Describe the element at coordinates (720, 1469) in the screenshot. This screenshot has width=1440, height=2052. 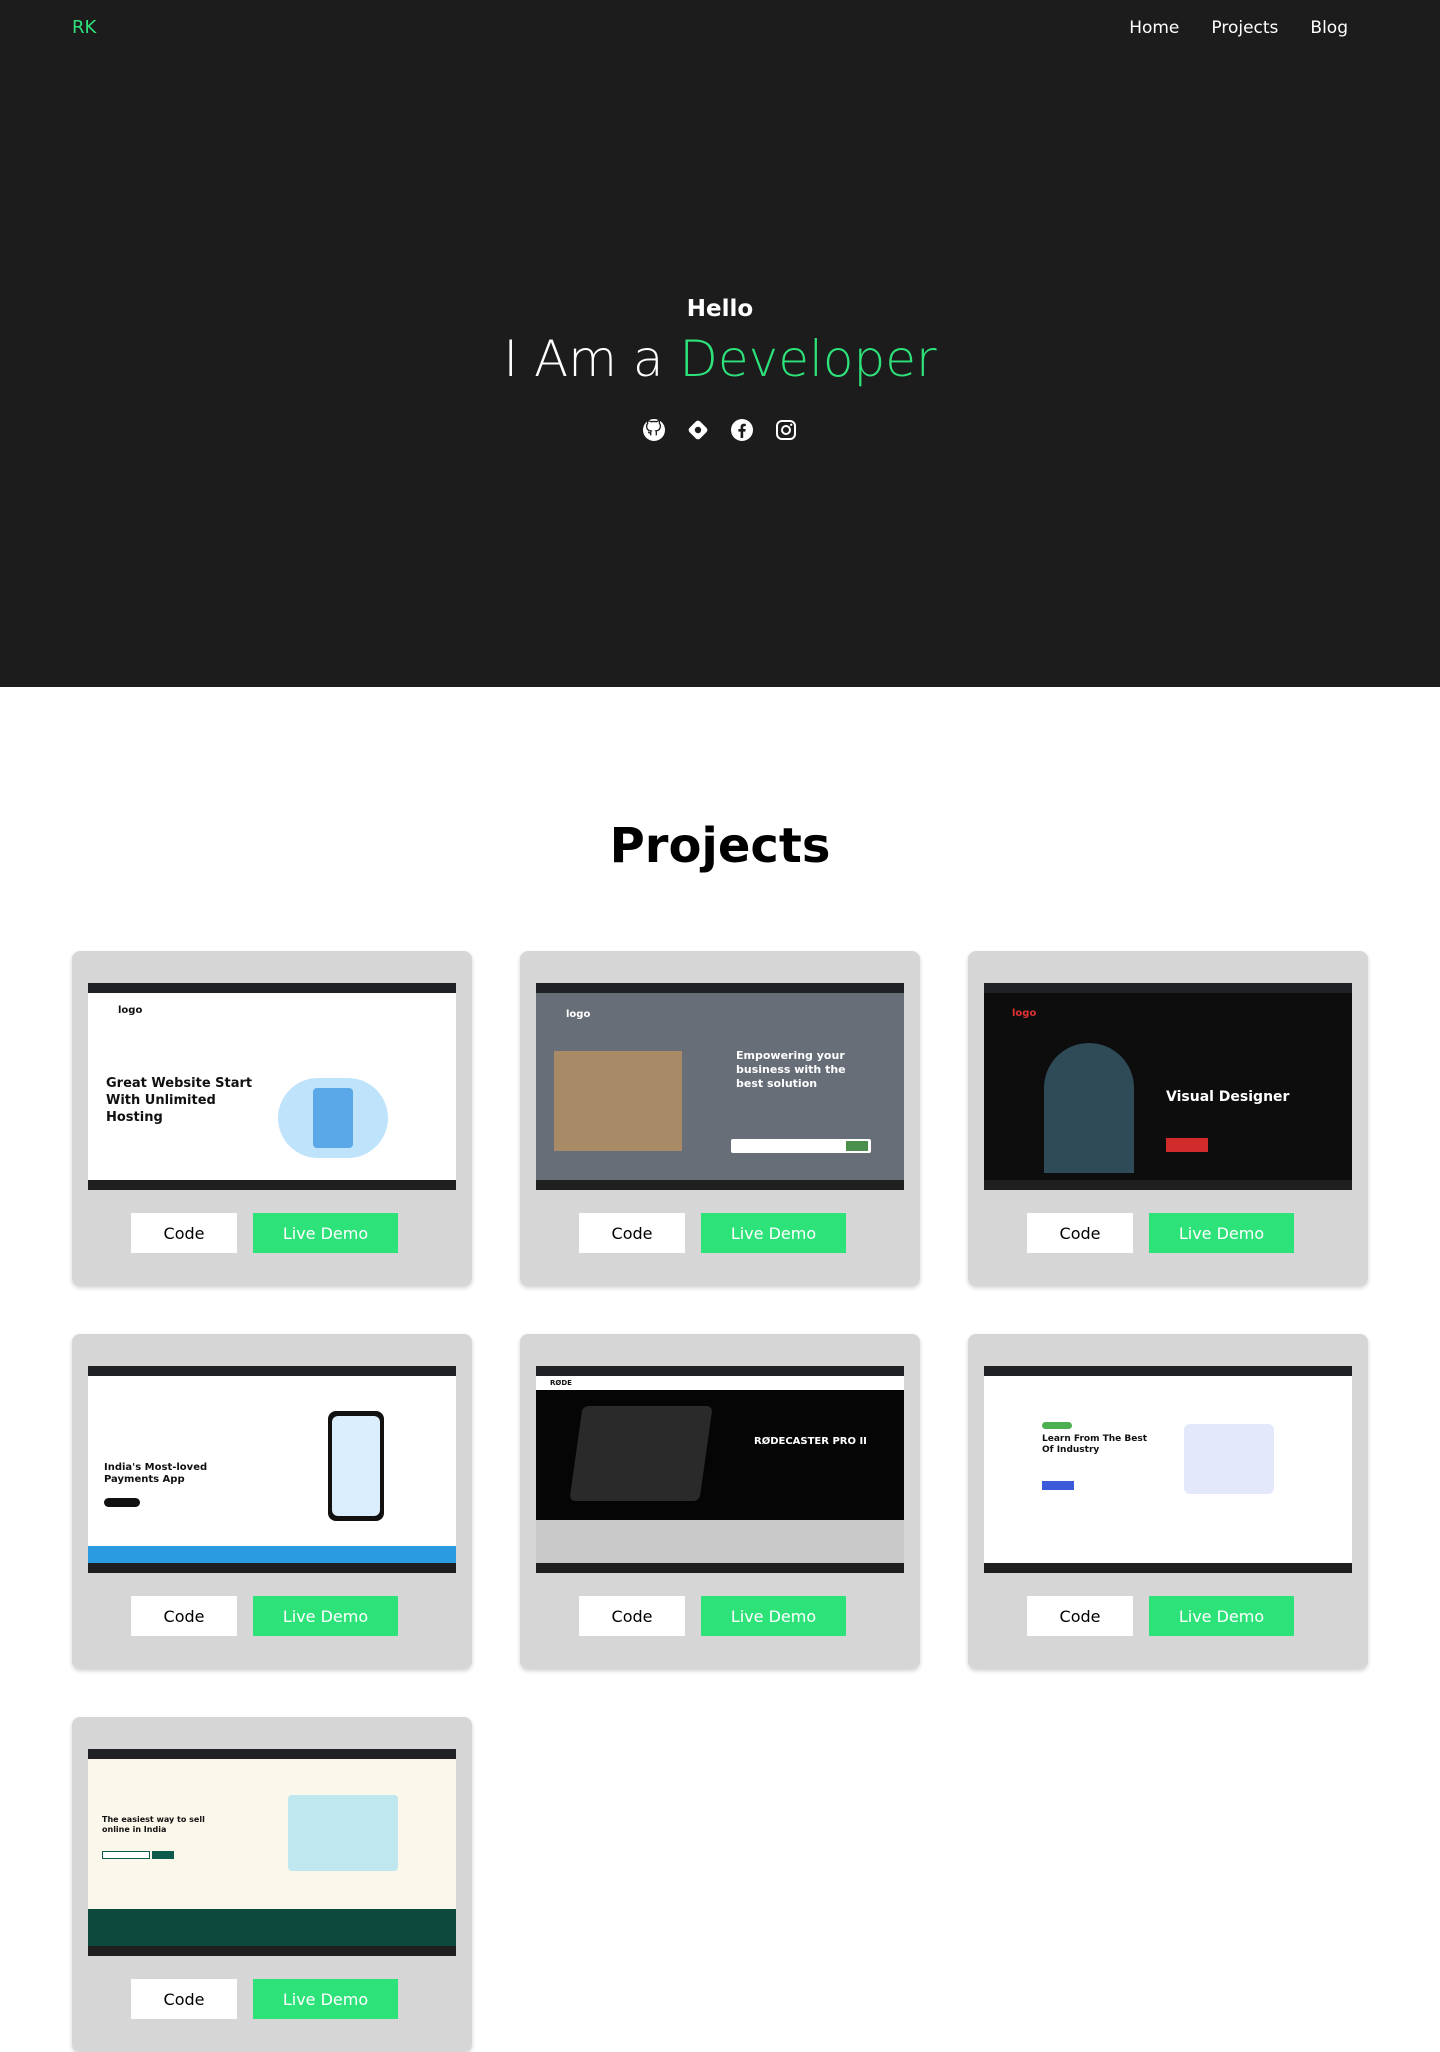
I see `project-preview: RØDE RØDECASTER PRO II` at that location.